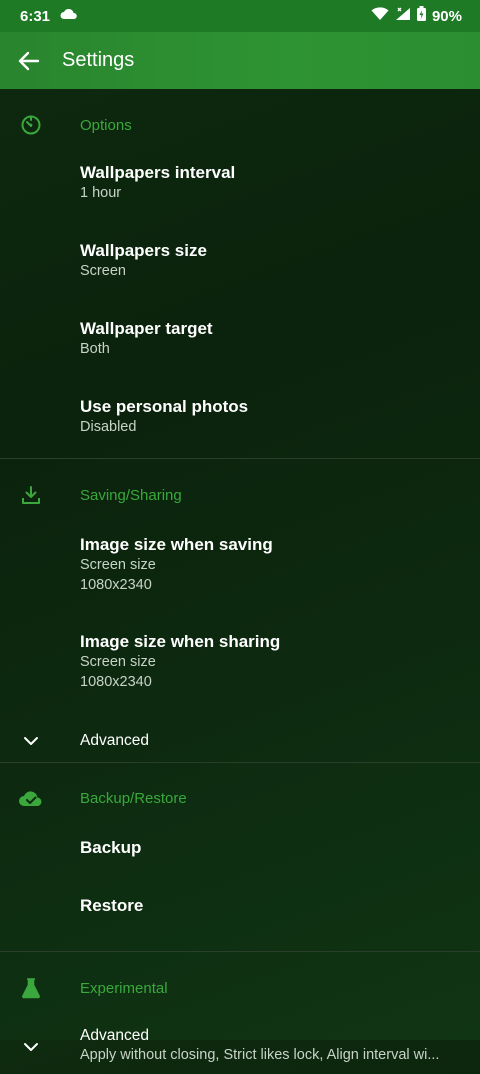 The image size is (480, 1074). I want to click on section-header-experimental: Experimental, so click(240, 988).